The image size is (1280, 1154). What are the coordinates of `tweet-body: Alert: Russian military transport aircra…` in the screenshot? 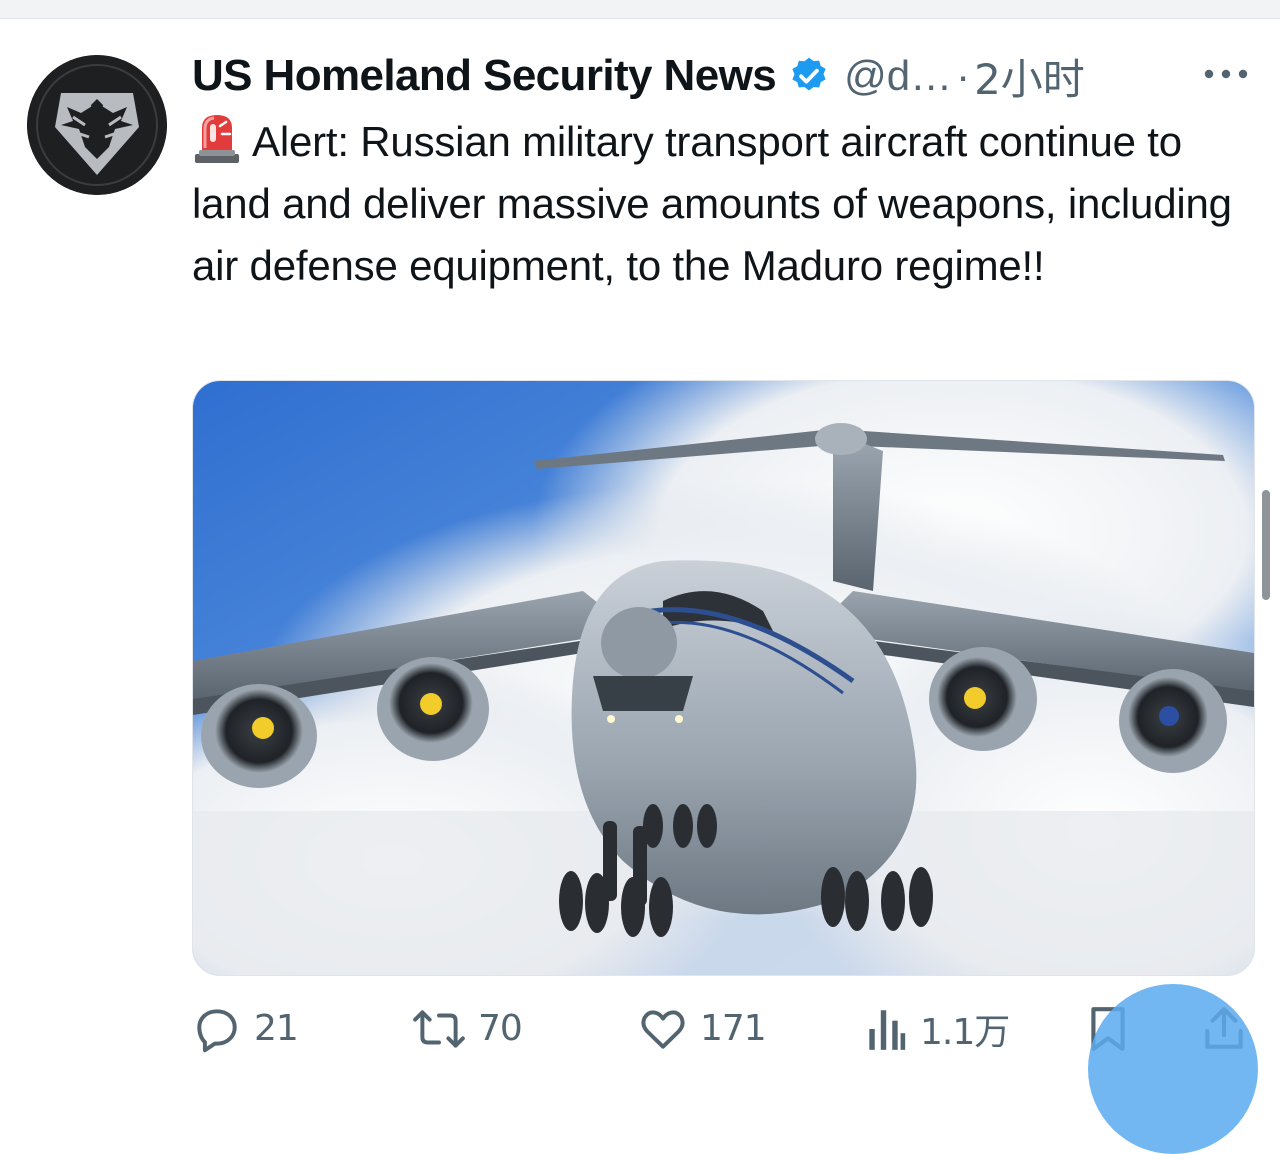 It's located at (722, 203).